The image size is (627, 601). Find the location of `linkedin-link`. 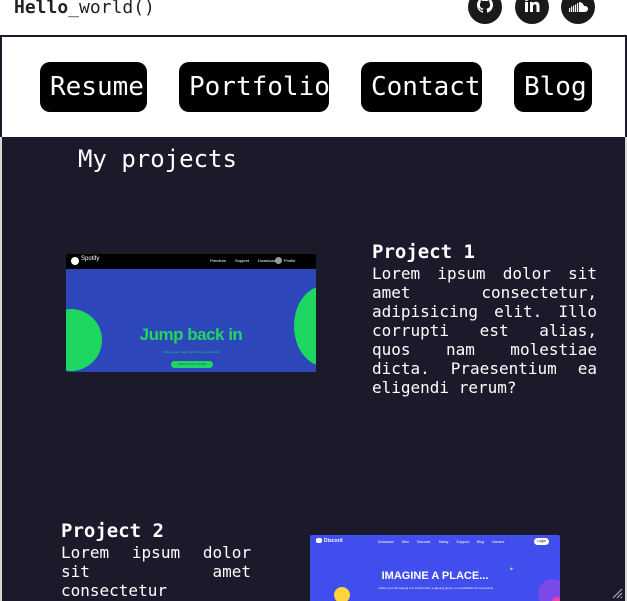

linkedin-link is located at coordinates (532, 12).